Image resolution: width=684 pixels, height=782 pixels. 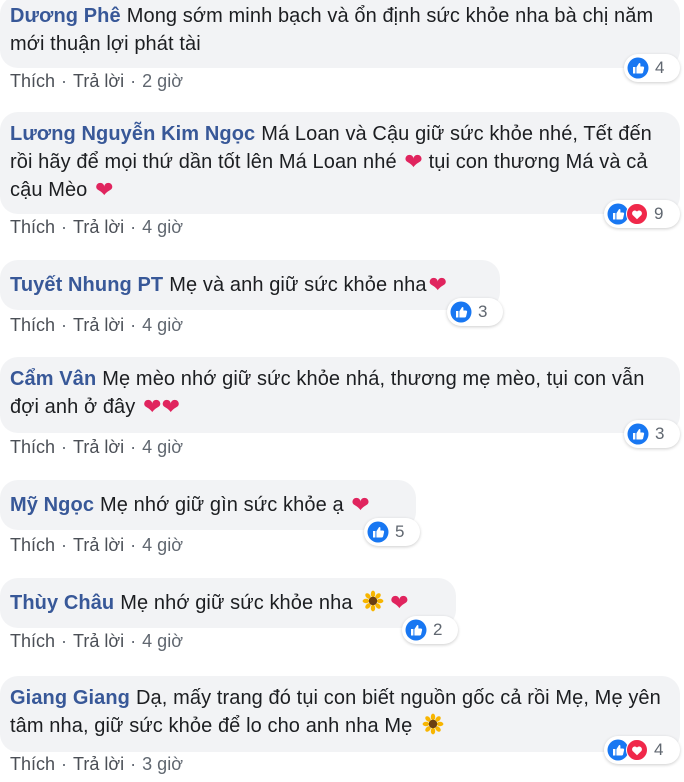 I want to click on comment-author: Cẩm Vân, so click(x=53, y=379).